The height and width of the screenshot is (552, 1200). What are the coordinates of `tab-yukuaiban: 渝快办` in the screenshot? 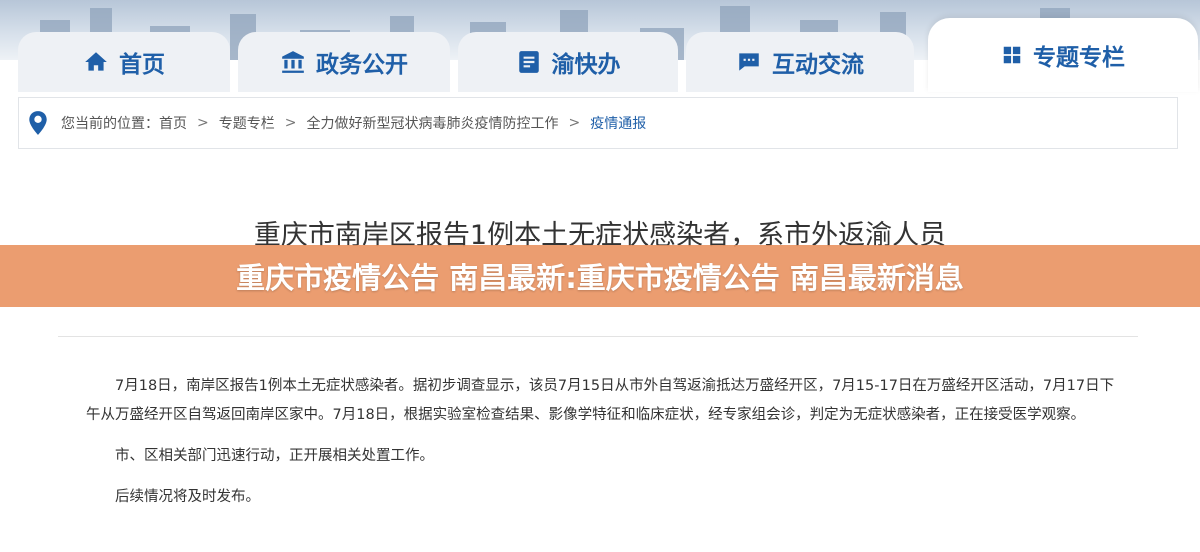 It's located at (568, 62).